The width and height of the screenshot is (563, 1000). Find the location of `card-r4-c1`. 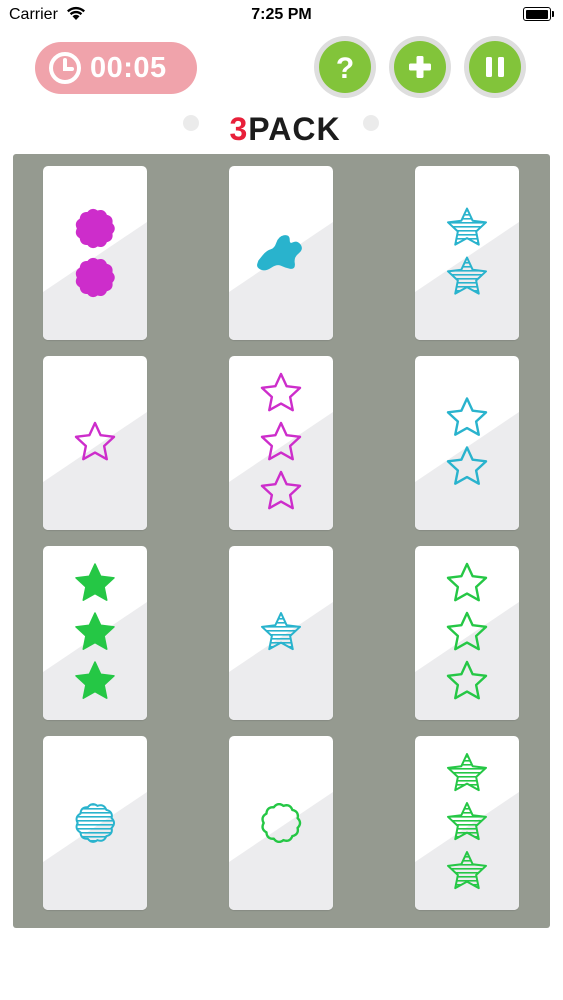

card-r4-c1 is located at coordinates (95, 823).